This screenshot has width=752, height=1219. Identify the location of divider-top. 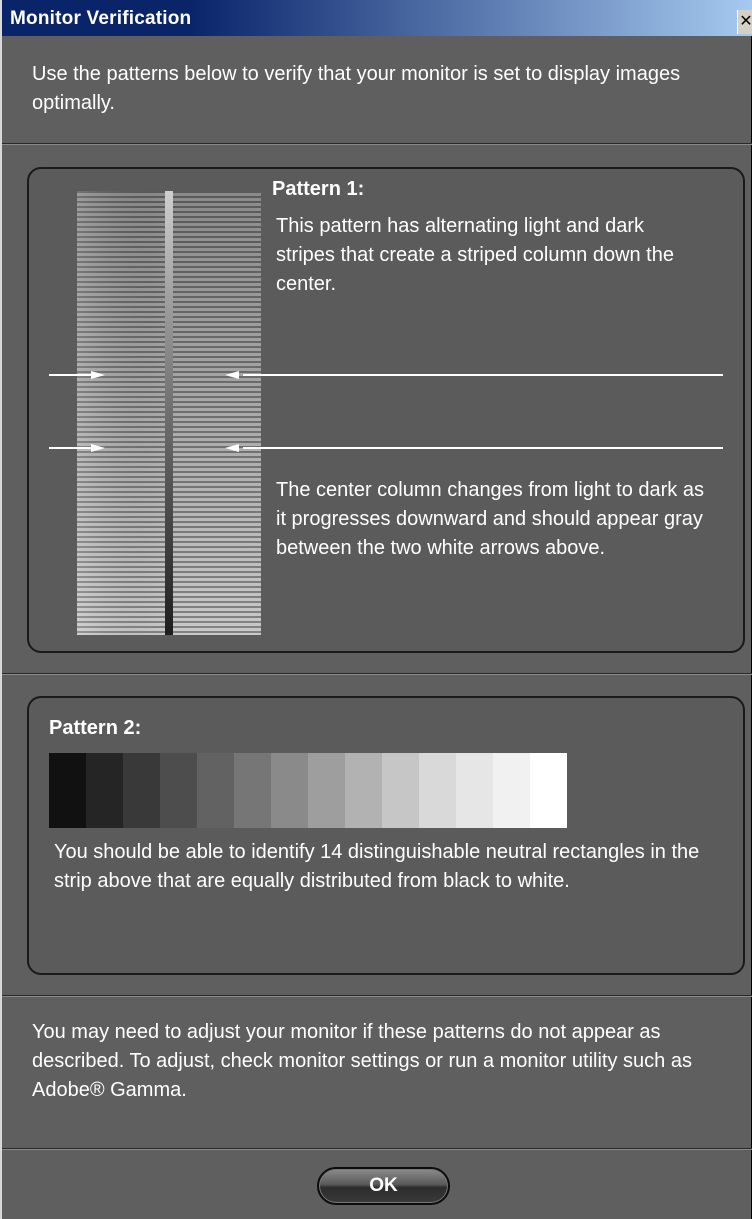
(377, 144).